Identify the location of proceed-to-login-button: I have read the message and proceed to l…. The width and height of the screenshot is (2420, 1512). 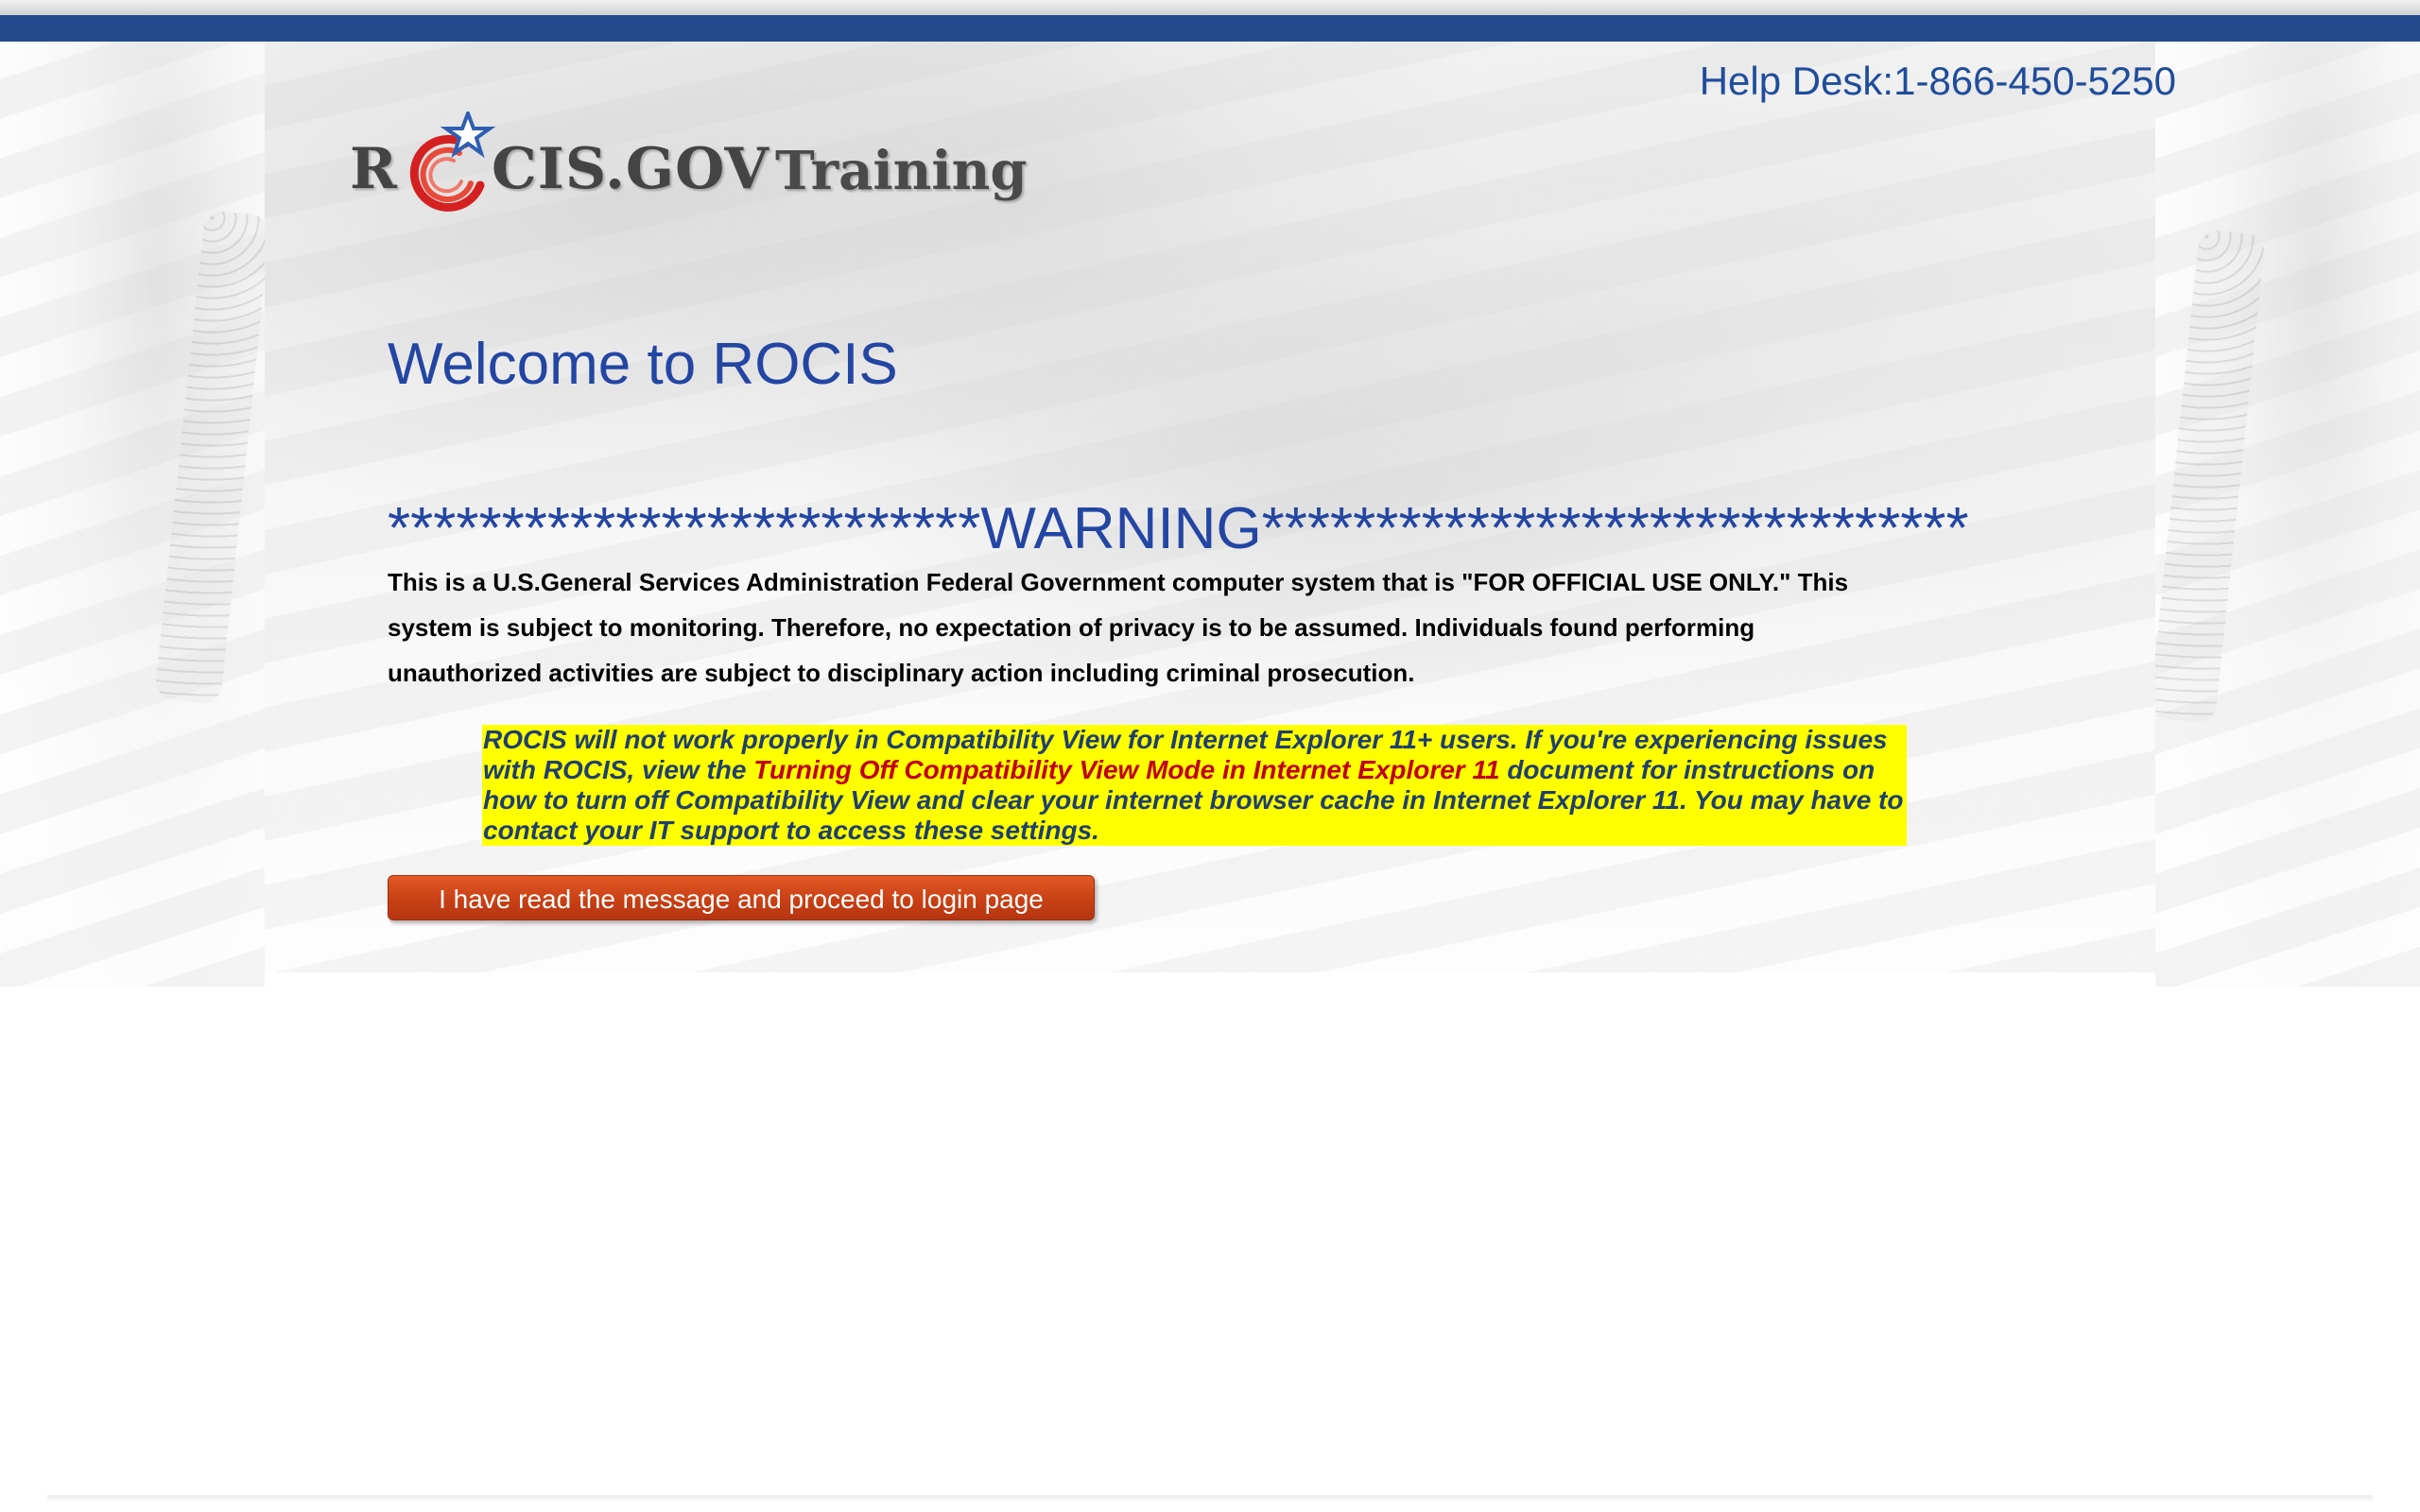
(742, 897).